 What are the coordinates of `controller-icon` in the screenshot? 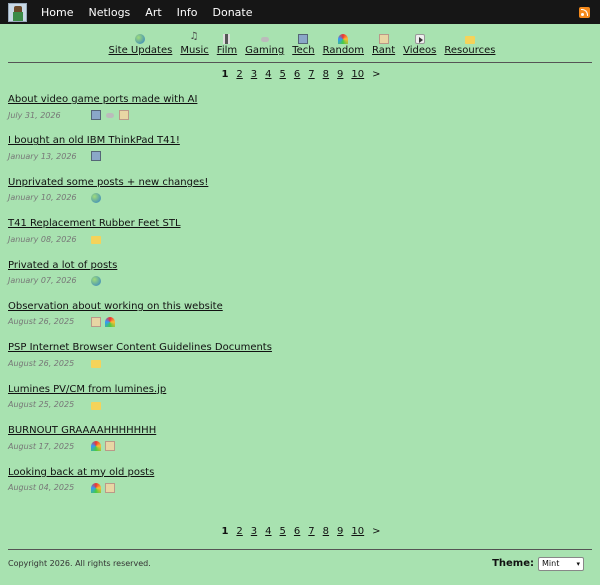 It's located at (110, 115).